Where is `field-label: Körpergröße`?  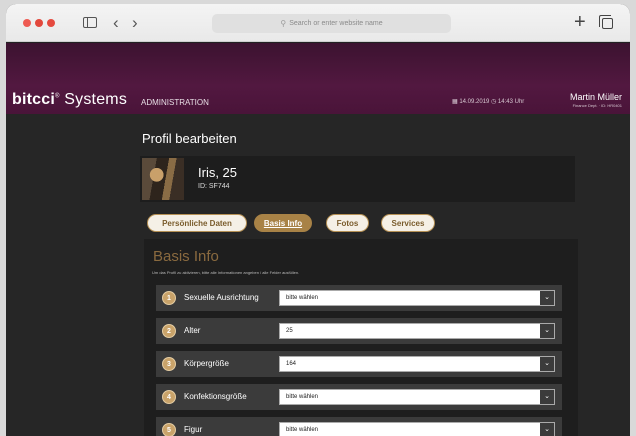 field-label: Körpergröße is located at coordinates (206, 363).